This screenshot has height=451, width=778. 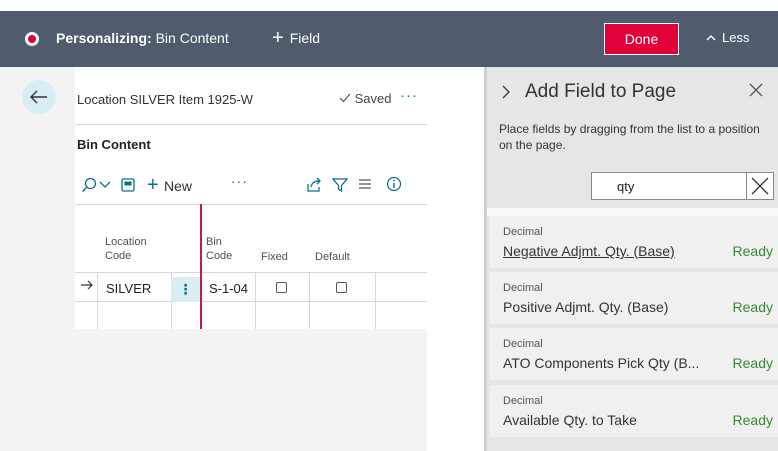 I want to click on done-button: Done, so click(x=641, y=39).